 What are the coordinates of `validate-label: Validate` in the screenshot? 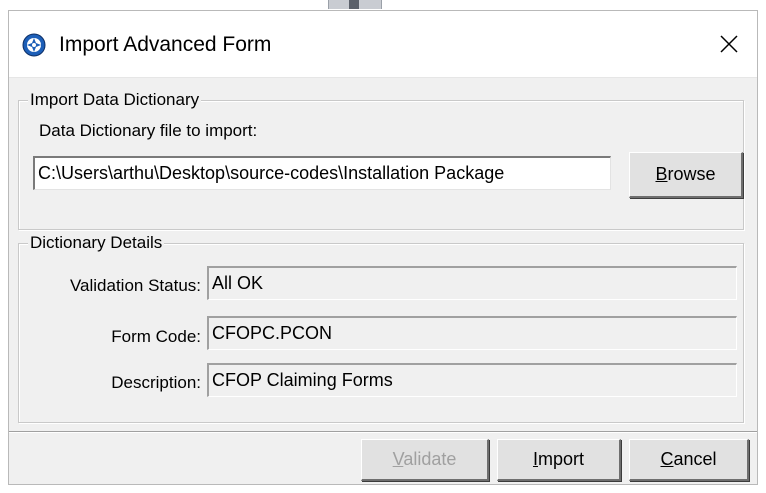 It's located at (424, 459).